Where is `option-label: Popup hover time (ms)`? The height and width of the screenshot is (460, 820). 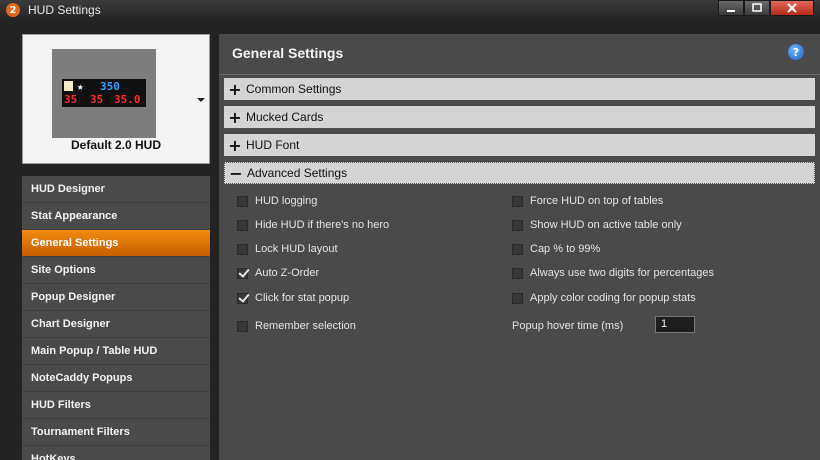 option-label: Popup hover time (ms) is located at coordinates (568, 326).